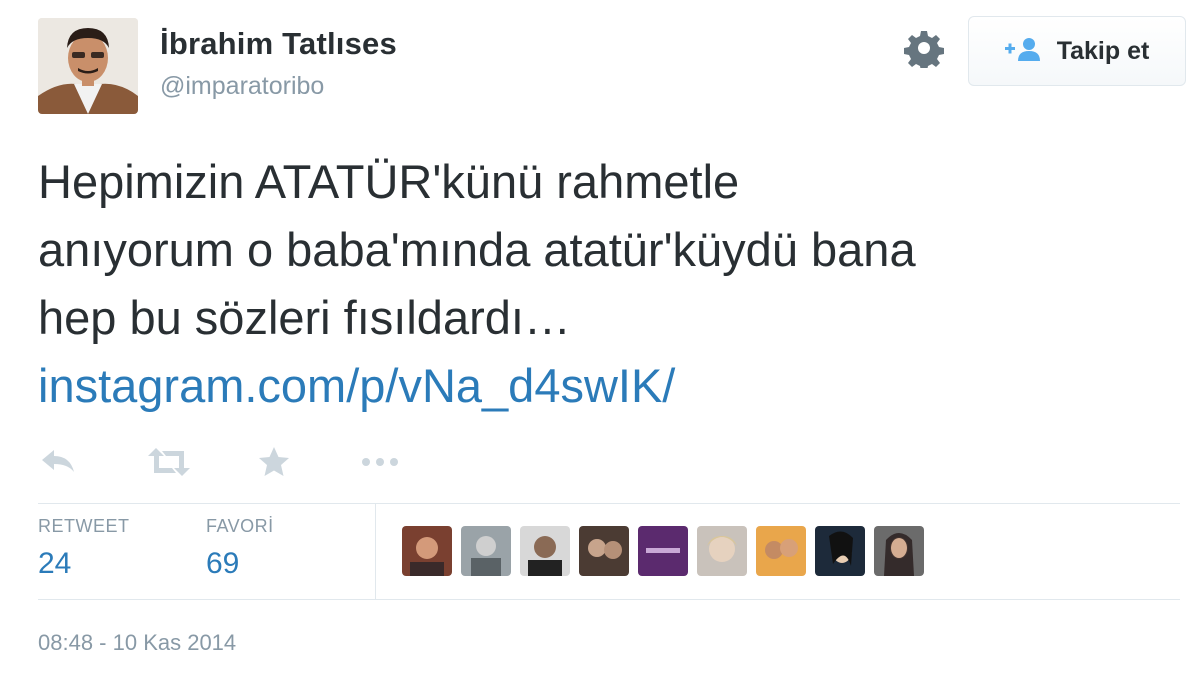 This screenshot has height=675, width=1200. I want to click on favorite-stat: FAVORİ 69, so click(240, 548).